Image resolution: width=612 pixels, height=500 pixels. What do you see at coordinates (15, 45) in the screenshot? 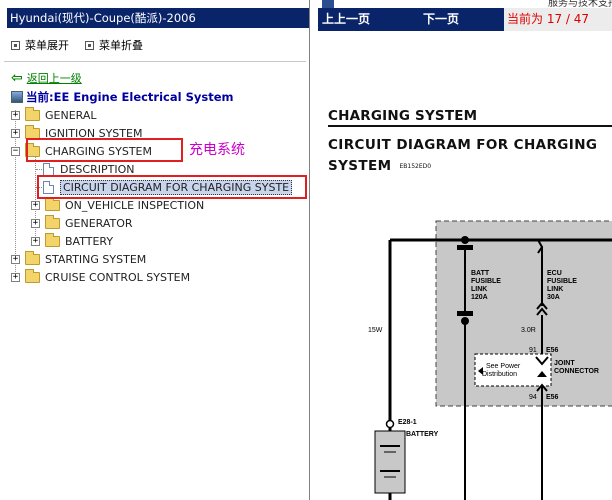
I see `expand-icon` at bounding box center [15, 45].